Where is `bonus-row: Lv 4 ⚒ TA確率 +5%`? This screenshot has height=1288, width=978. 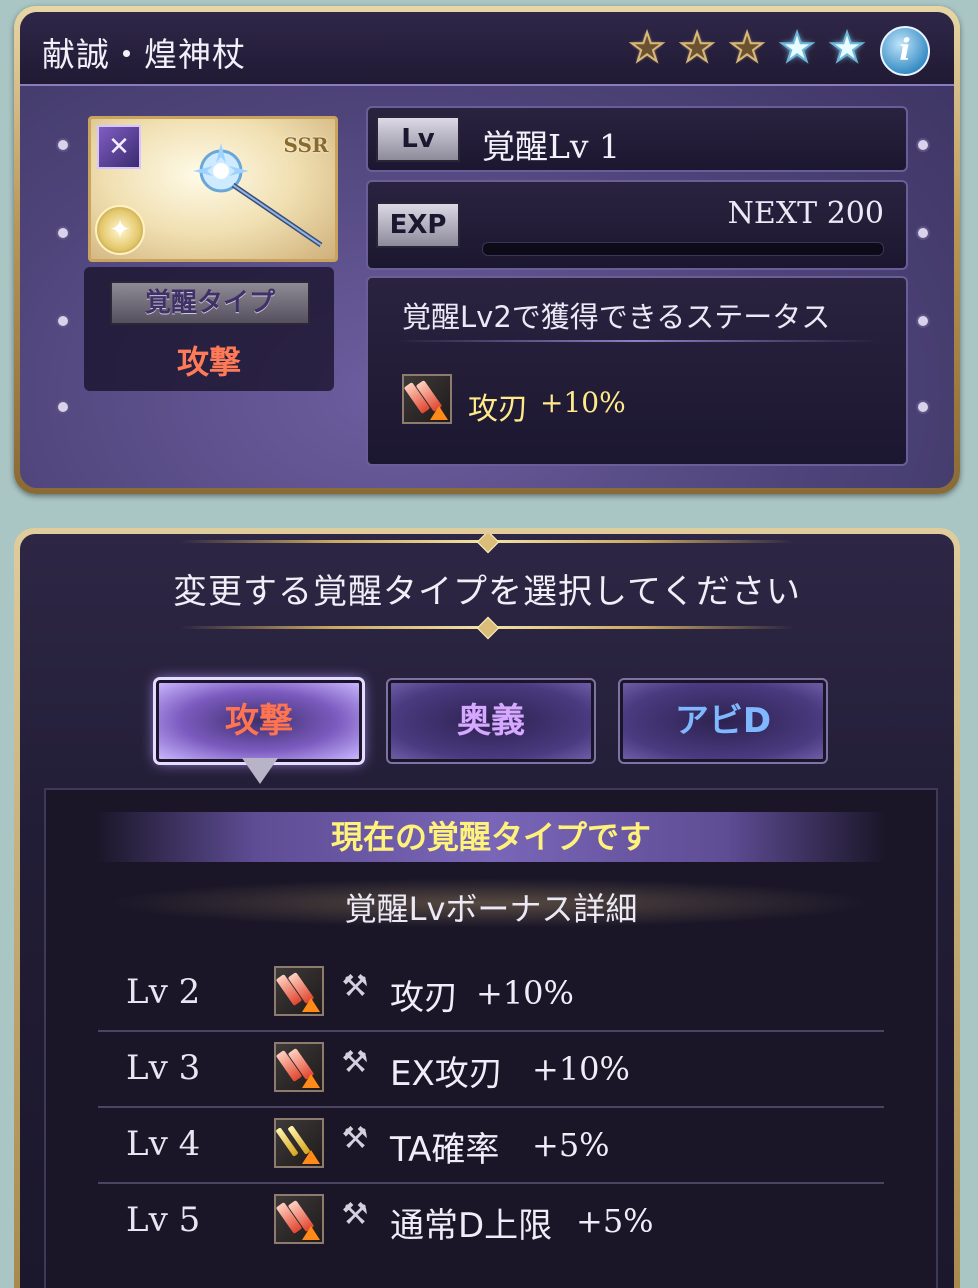 bonus-row: Lv 4 ⚒ TA確率 +5% is located at coordinates (491, 1146).